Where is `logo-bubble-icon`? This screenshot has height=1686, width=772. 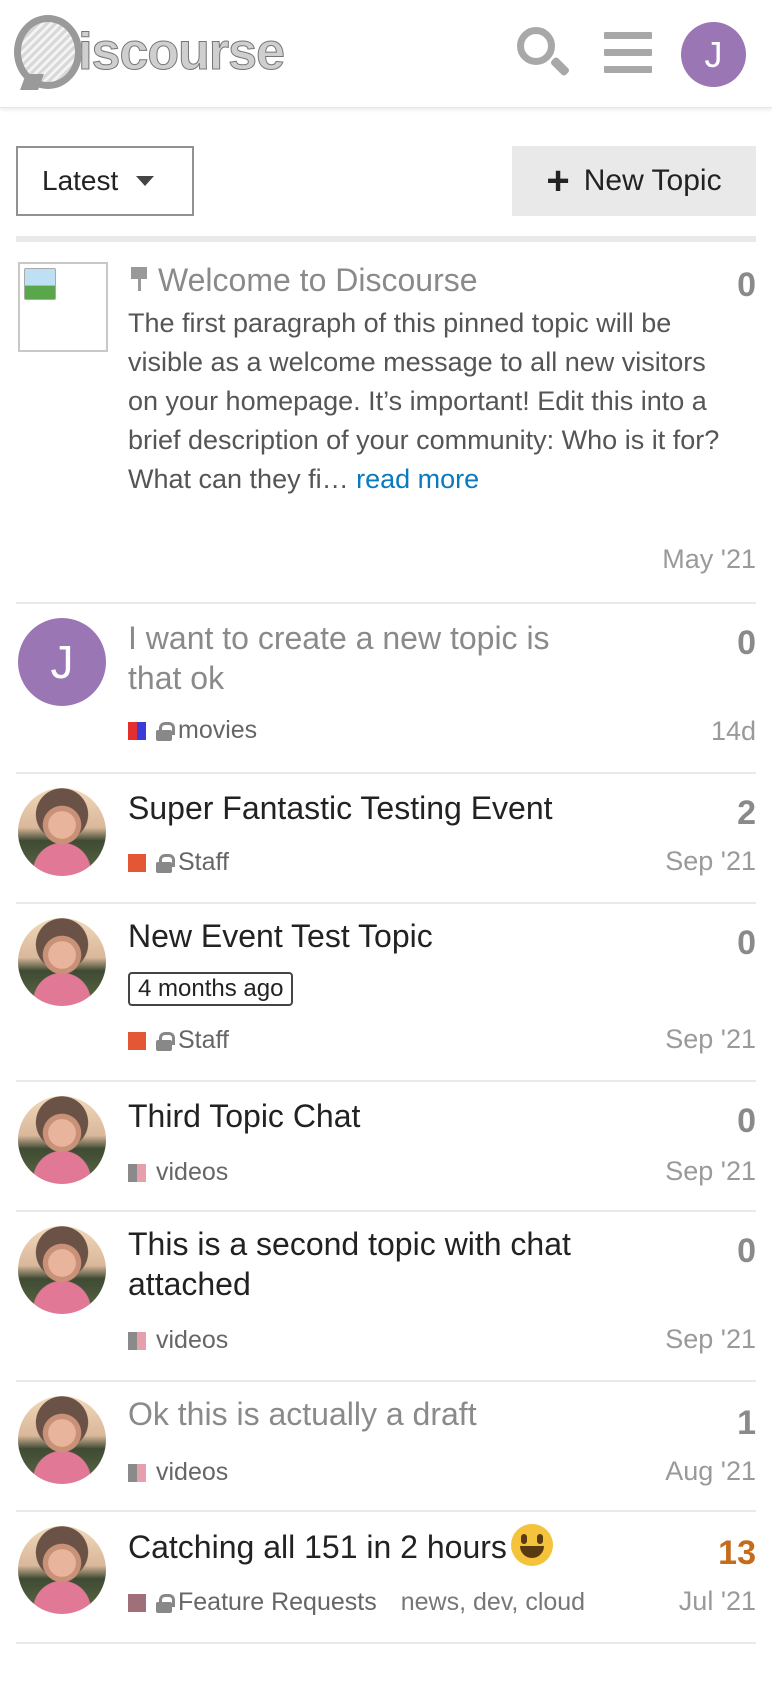 logo-bubble-icon is located at coordinates (48, 52).